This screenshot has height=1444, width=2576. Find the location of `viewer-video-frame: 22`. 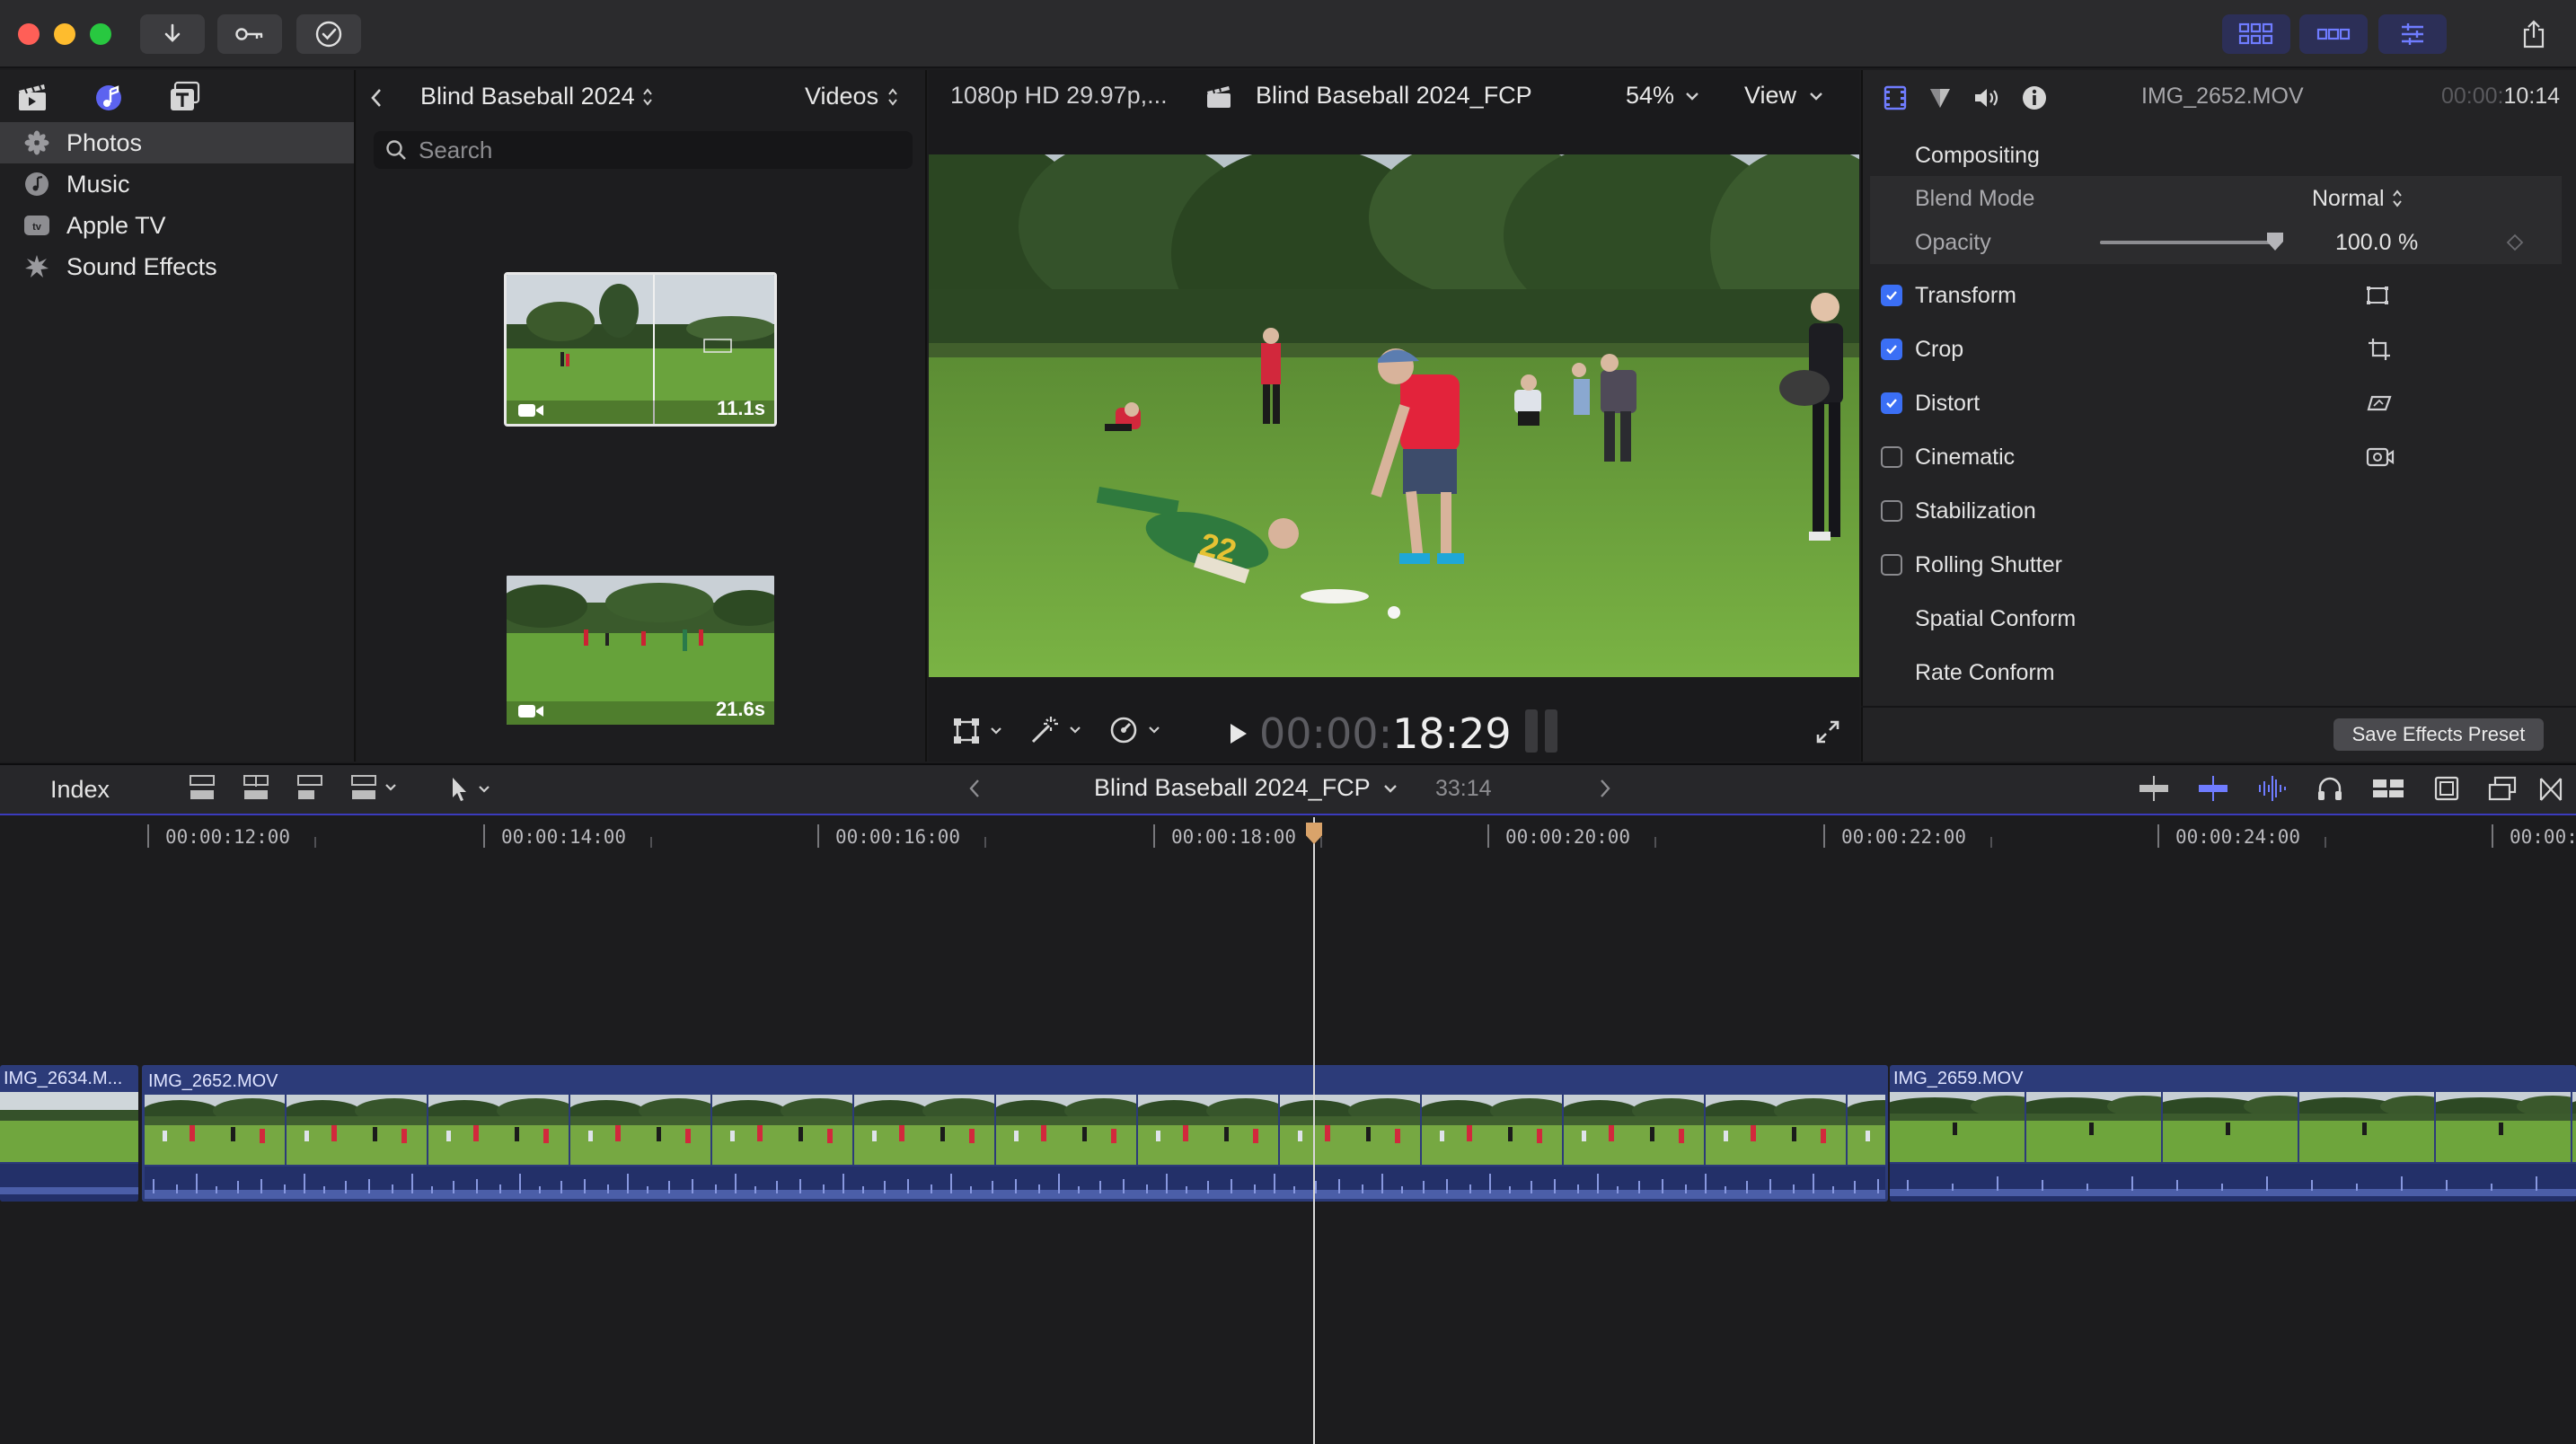

viewer-video-frame: 22 is located at coordinates (1394, 415).